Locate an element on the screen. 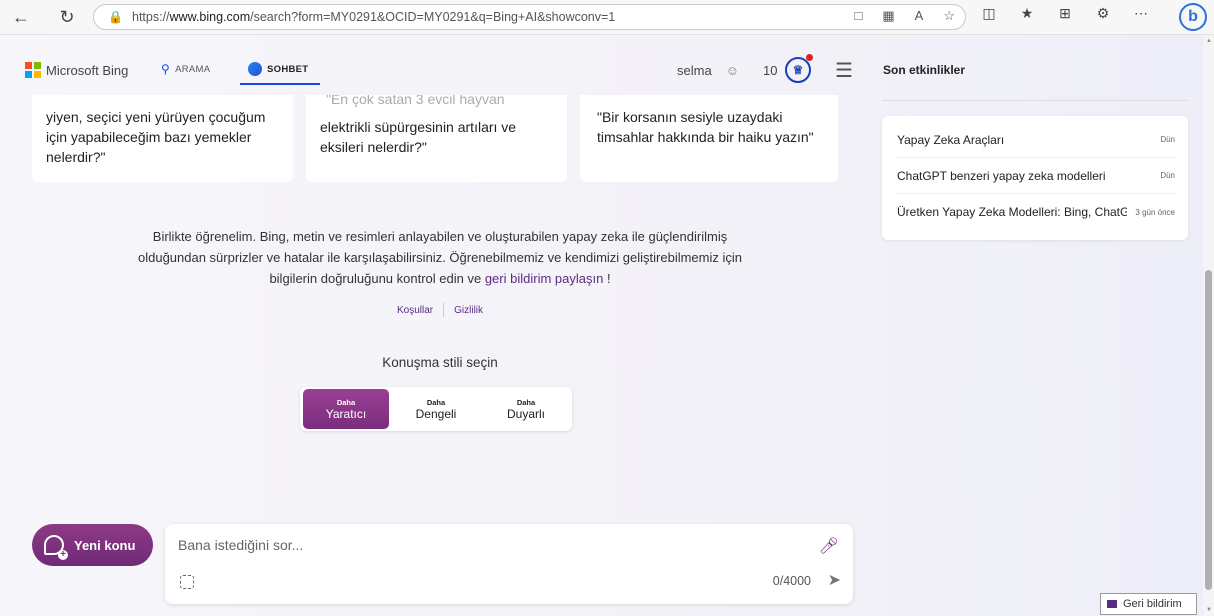  notification-dot is located at coordinates (809, 57).